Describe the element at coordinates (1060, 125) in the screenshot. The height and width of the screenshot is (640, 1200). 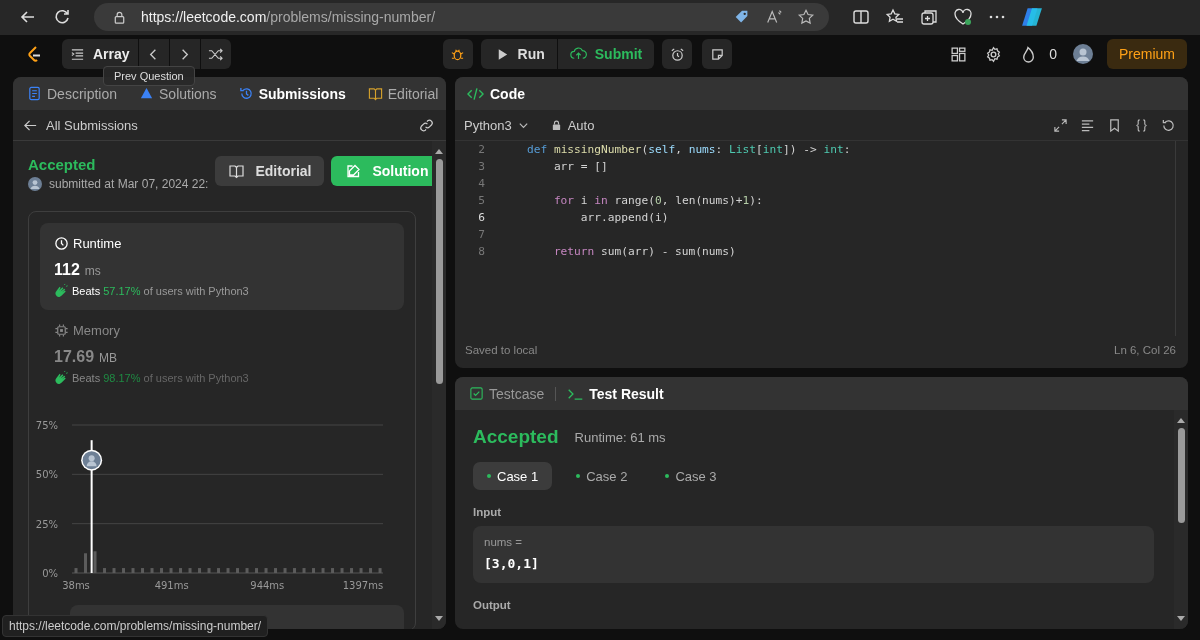
I see `expand-icon` at that location.